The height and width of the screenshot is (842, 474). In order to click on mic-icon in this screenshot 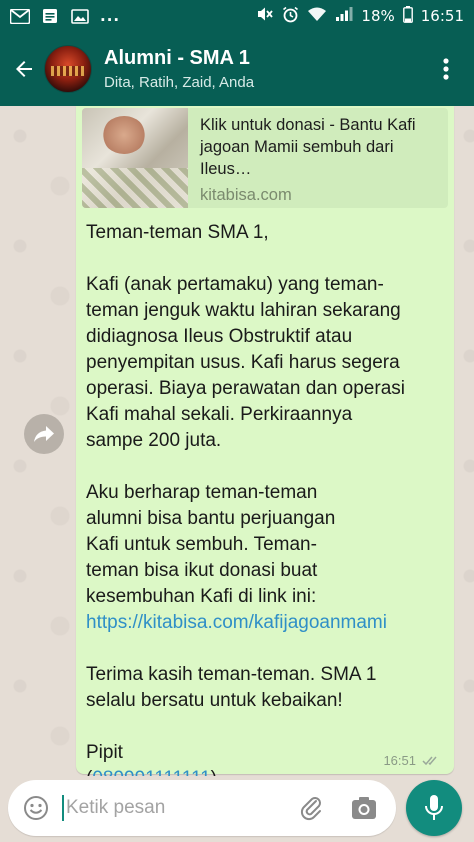, I will do `click(434, 807)`.